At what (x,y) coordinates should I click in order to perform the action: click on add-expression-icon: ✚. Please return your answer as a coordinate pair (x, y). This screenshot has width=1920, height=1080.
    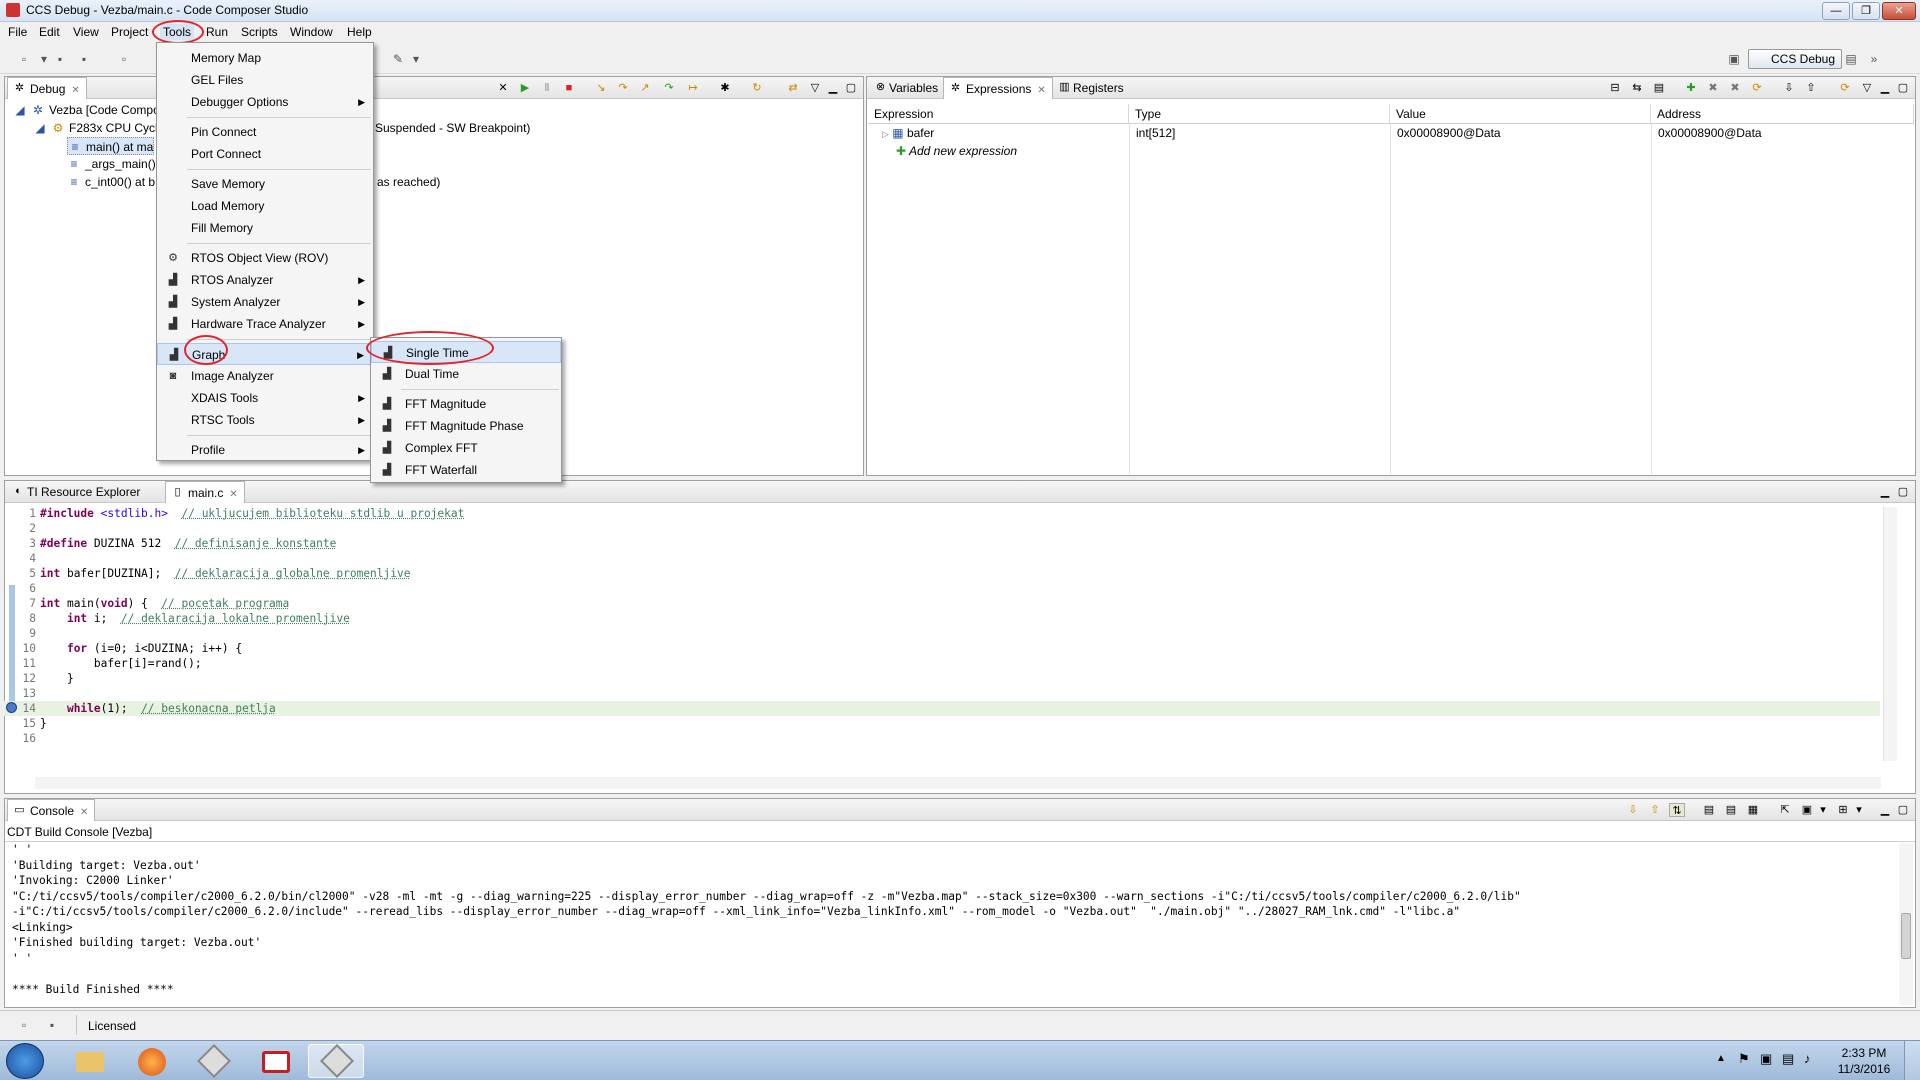
    Looking at the image, I should click on (1691, 88).